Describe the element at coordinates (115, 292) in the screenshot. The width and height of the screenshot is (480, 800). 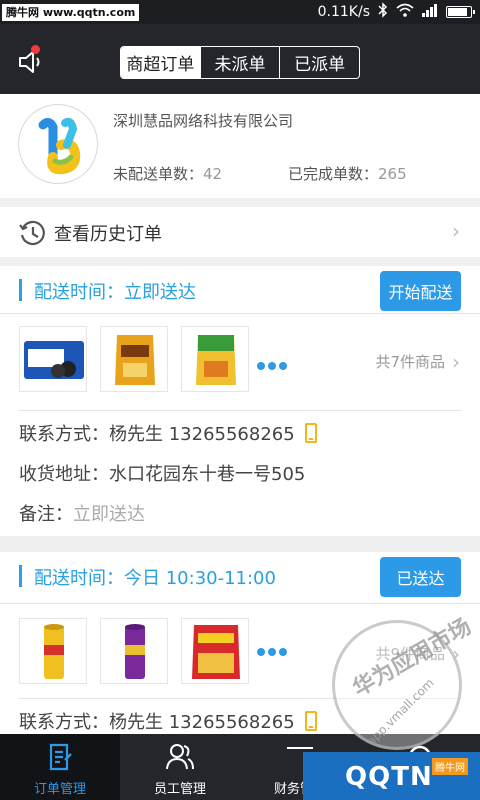
I see `delivery-time: 配送时间：立即送达` at that location.